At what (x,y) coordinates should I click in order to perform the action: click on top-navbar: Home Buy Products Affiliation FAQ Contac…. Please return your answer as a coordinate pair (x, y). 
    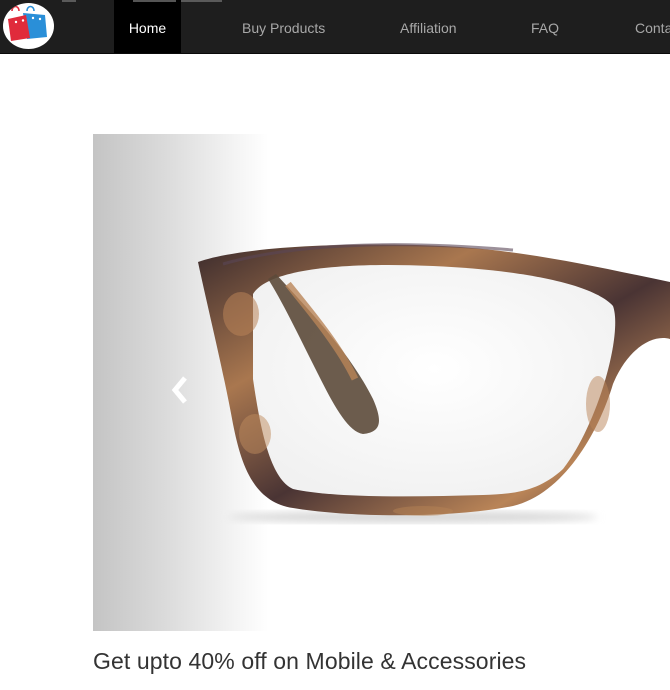
    Looking at the image, I should click on (335, 27).